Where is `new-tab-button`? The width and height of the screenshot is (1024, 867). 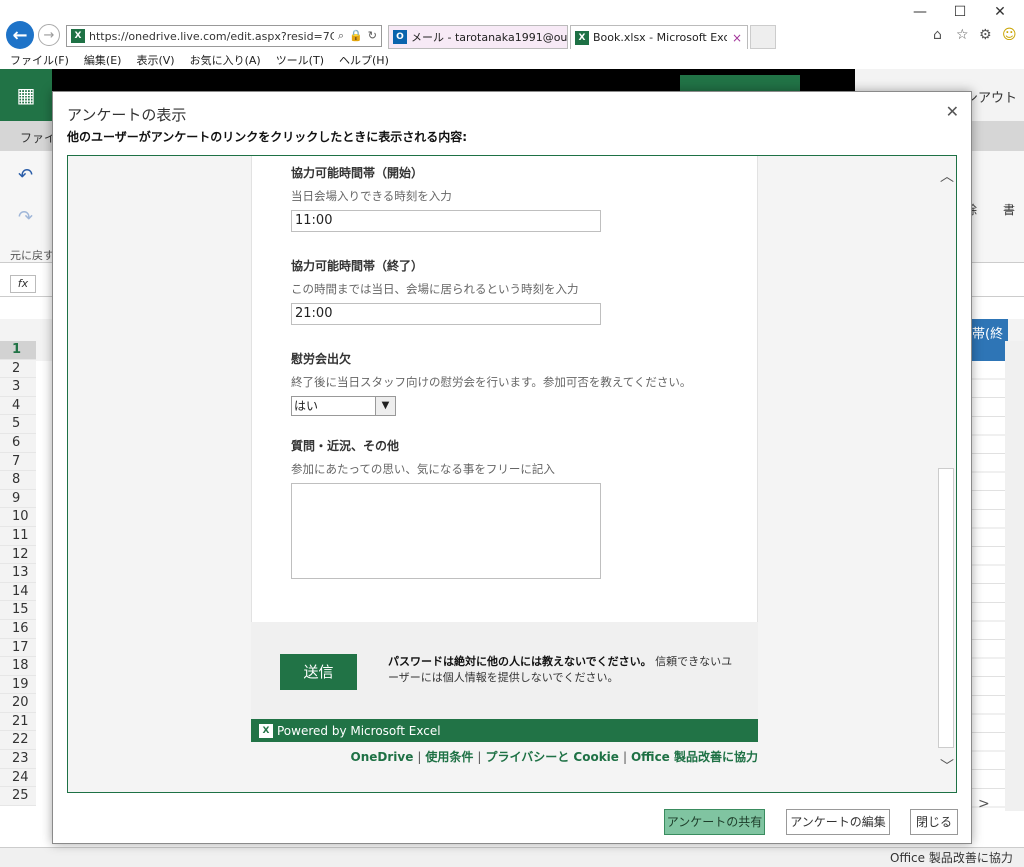
new-tab-button is located at coordinates (763, 37).